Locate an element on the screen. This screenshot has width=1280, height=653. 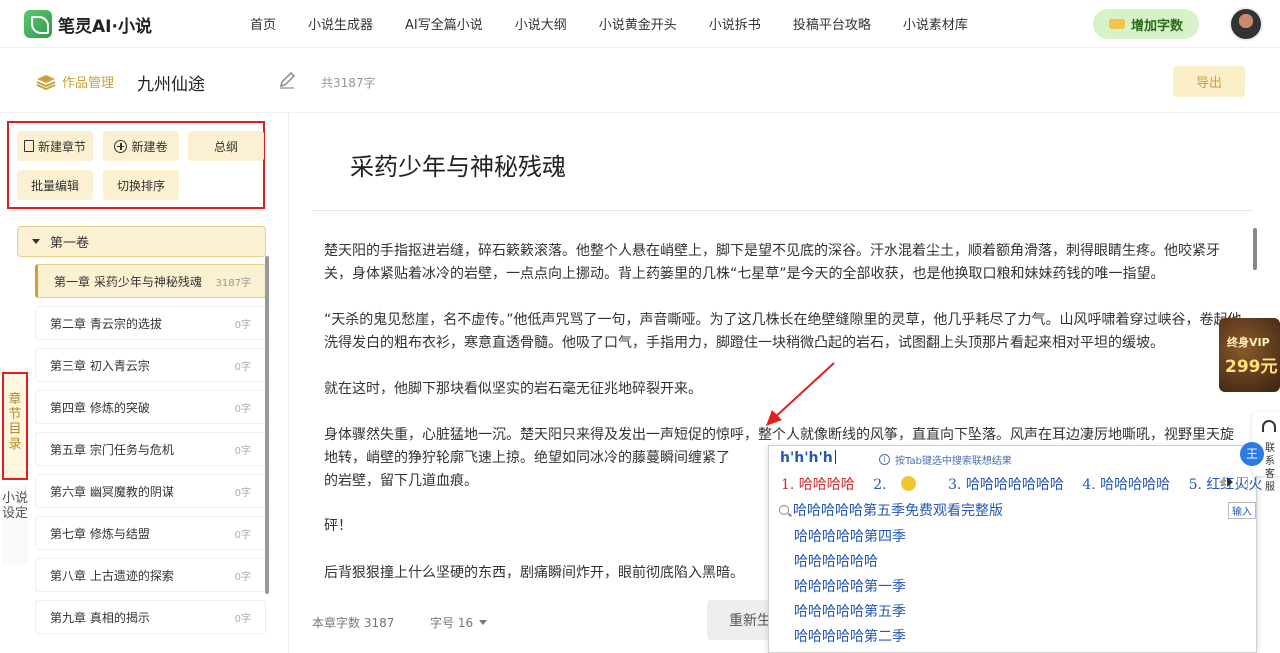
chapter-heading: 采药少年与神秘残魂 is located at coordinates (458, 164).